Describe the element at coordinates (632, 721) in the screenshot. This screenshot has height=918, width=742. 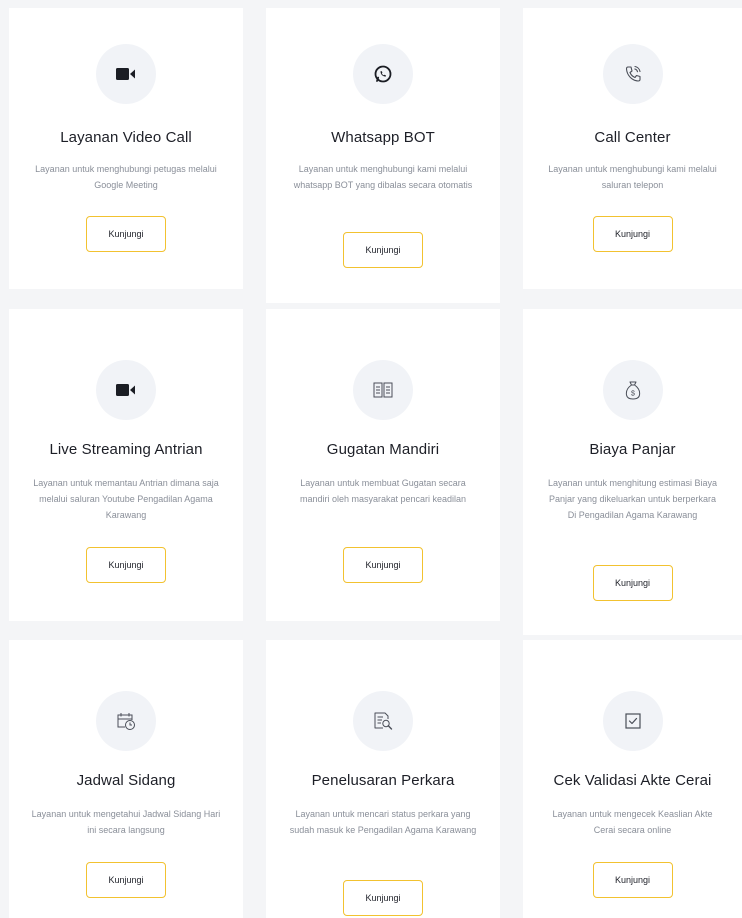
I see `checkbox-icon` at that location.